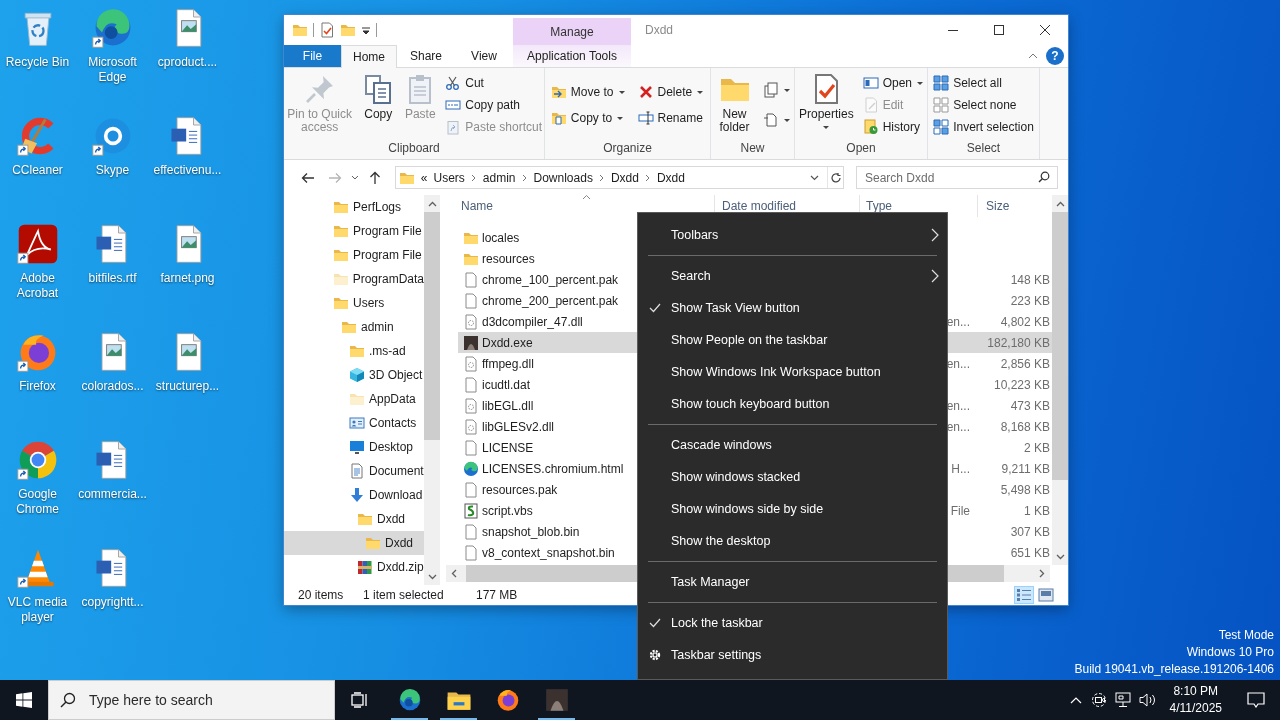  What do you see at coordinates (548, 552) in the screenshot?
I see `file-name: v8_context_snapshot.bin` at bounding box center [548, 552].